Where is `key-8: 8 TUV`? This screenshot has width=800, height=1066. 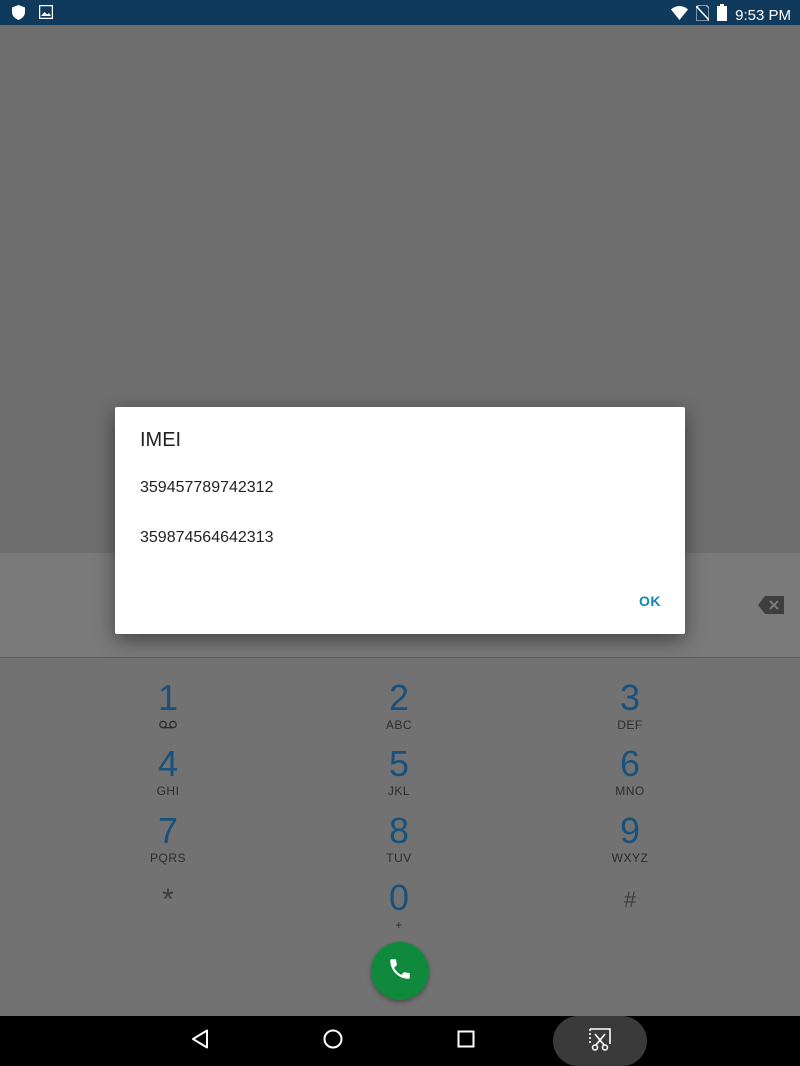 key-8: 8 TUV is located at coordinates (399, 838).